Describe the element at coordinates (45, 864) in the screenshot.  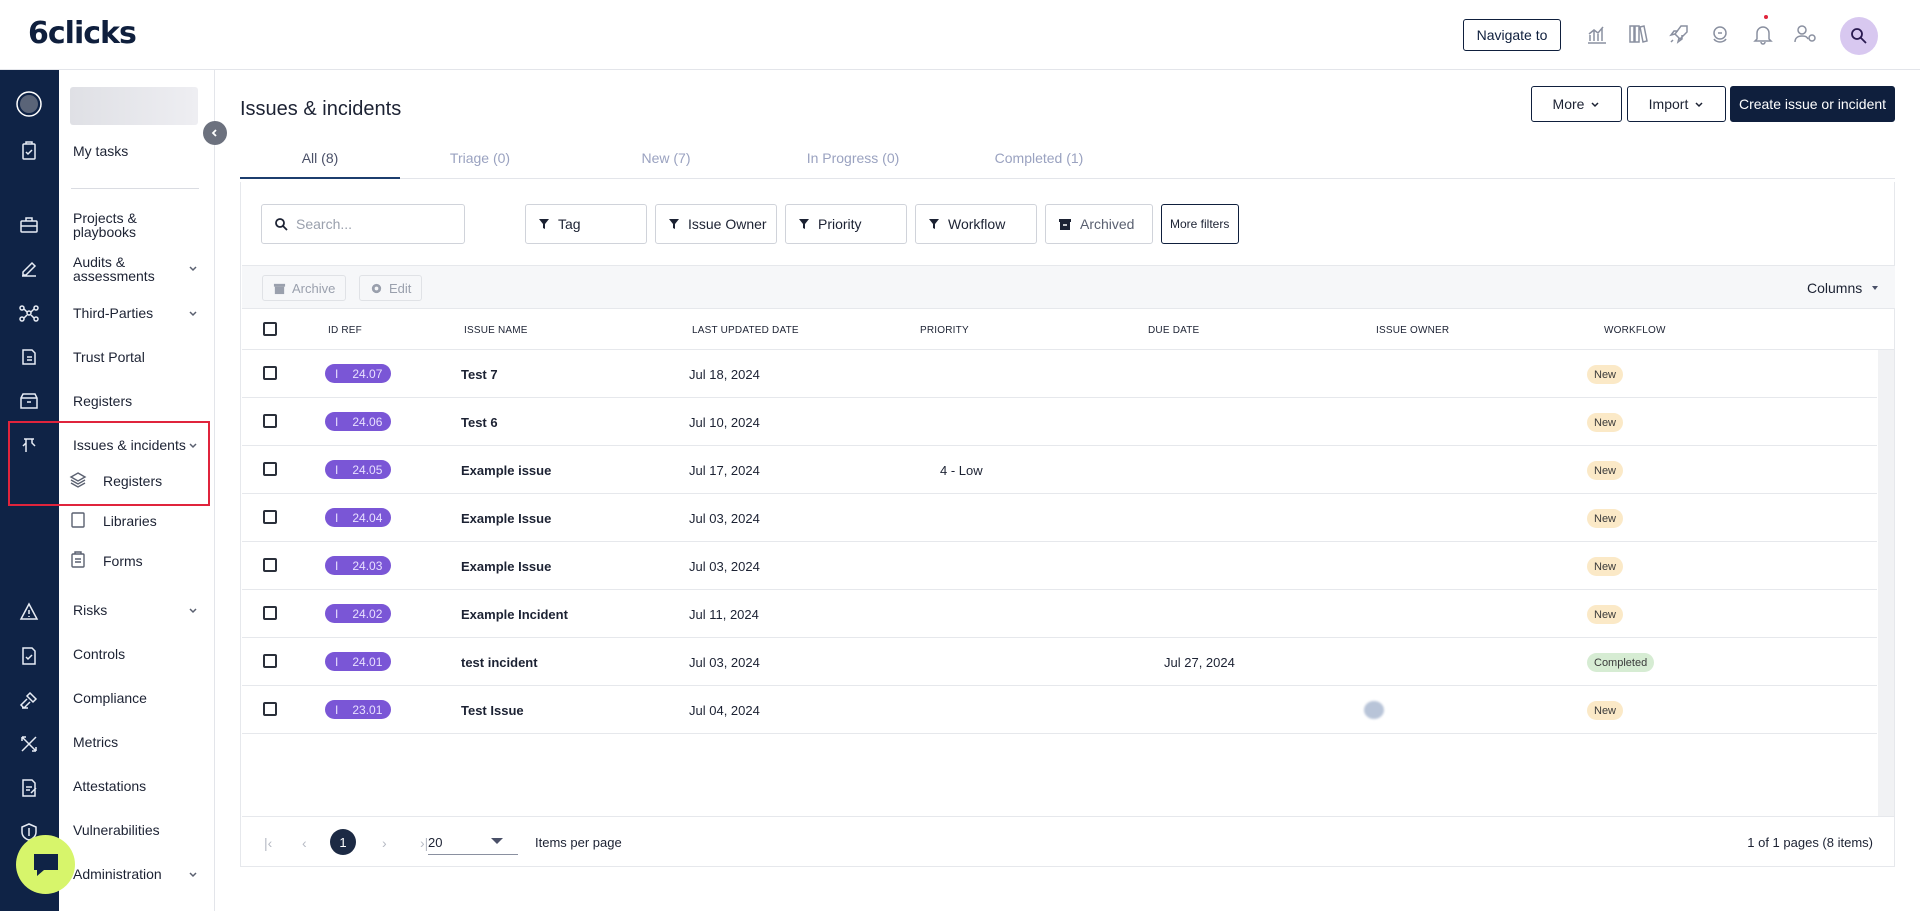
I see `chat-launcher` at that location.